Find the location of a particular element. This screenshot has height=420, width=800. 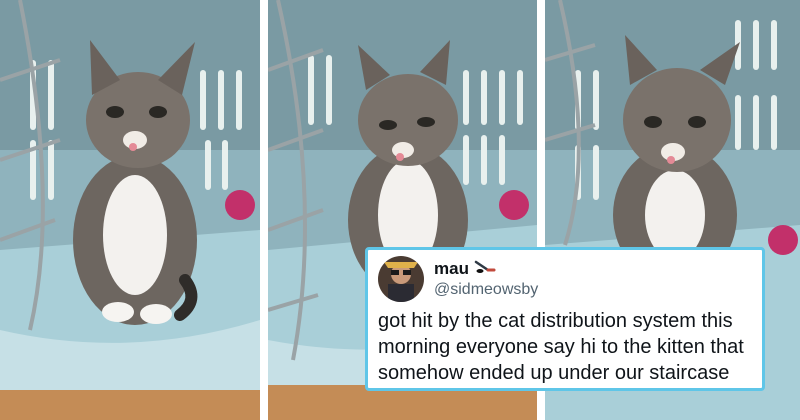

display-name: mau is located at coordinates (451, 269).